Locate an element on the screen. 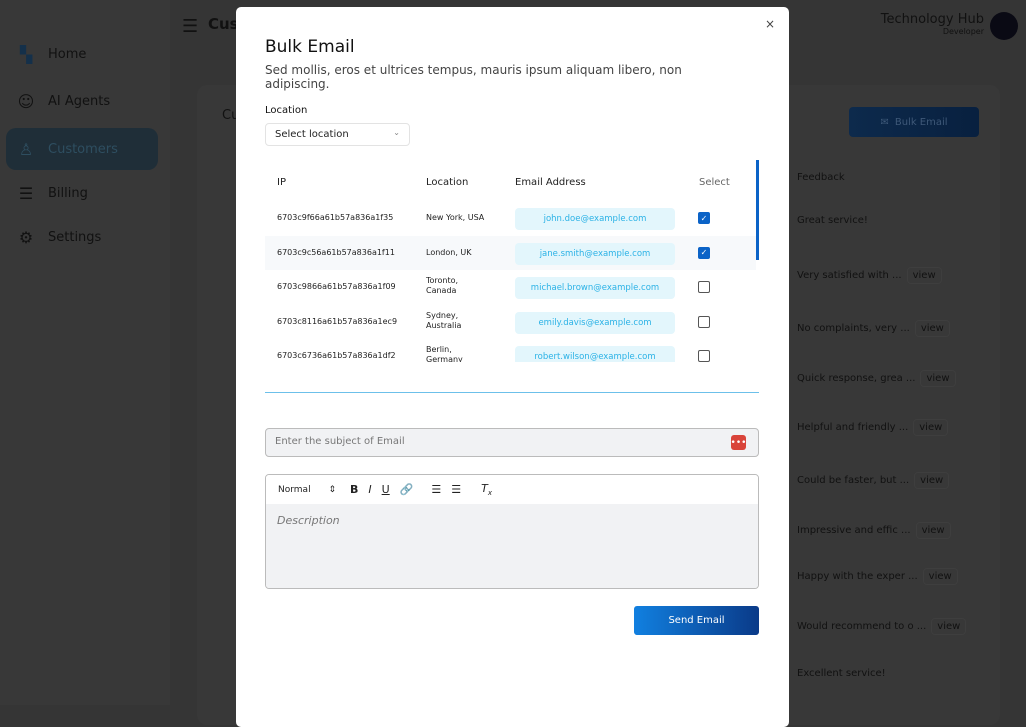 The width and height of the screenshot is (1026, 727). close-icon: × is located at coordinates (770, 24).